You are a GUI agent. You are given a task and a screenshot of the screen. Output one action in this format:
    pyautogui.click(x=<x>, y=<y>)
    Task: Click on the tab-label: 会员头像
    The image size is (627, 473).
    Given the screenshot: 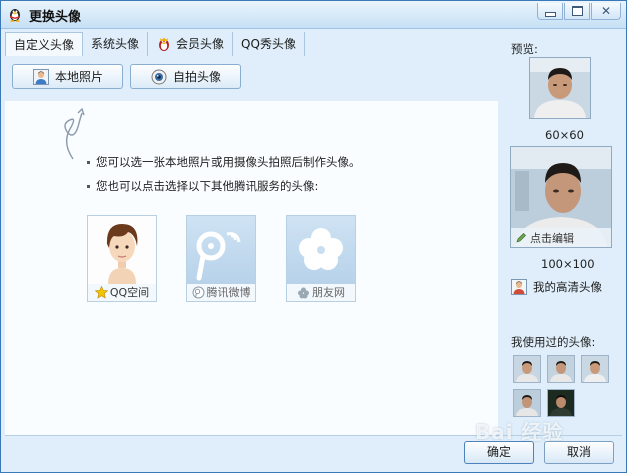 What is the action you would take?
    pyautogui.click(x=200, y=44)
    